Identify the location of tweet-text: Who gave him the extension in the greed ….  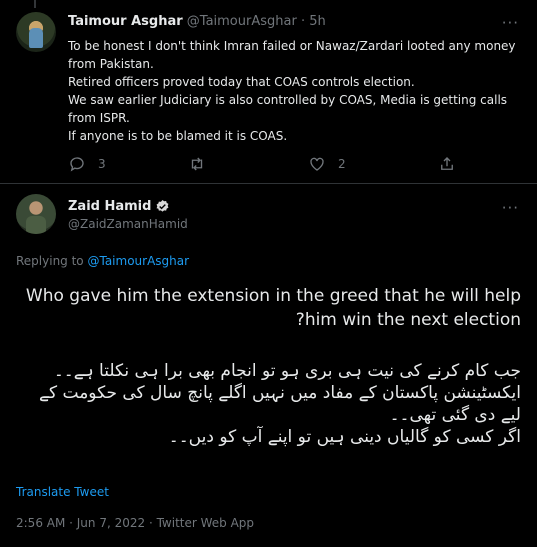
(273, 308).